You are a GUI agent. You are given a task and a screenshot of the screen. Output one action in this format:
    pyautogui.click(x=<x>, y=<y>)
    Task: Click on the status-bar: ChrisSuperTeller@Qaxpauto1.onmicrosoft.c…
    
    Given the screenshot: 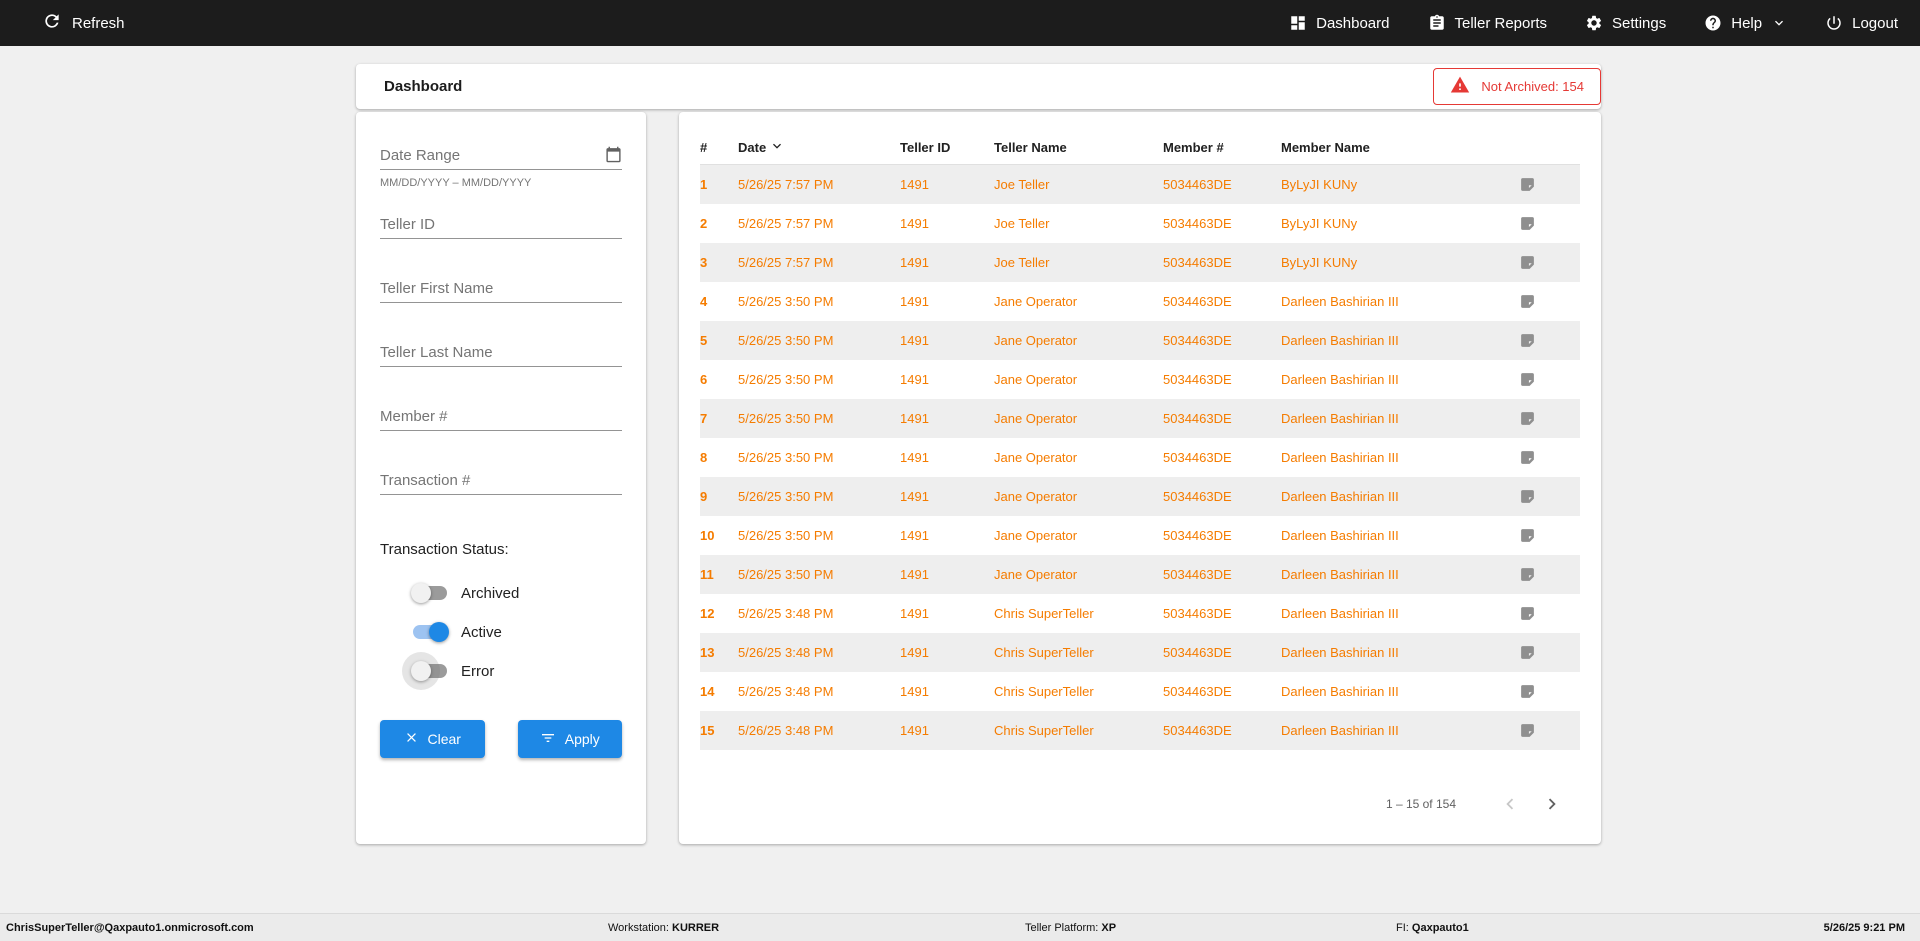 What is the action you would take?
    pyautogui.click(x=960, y=927)
    